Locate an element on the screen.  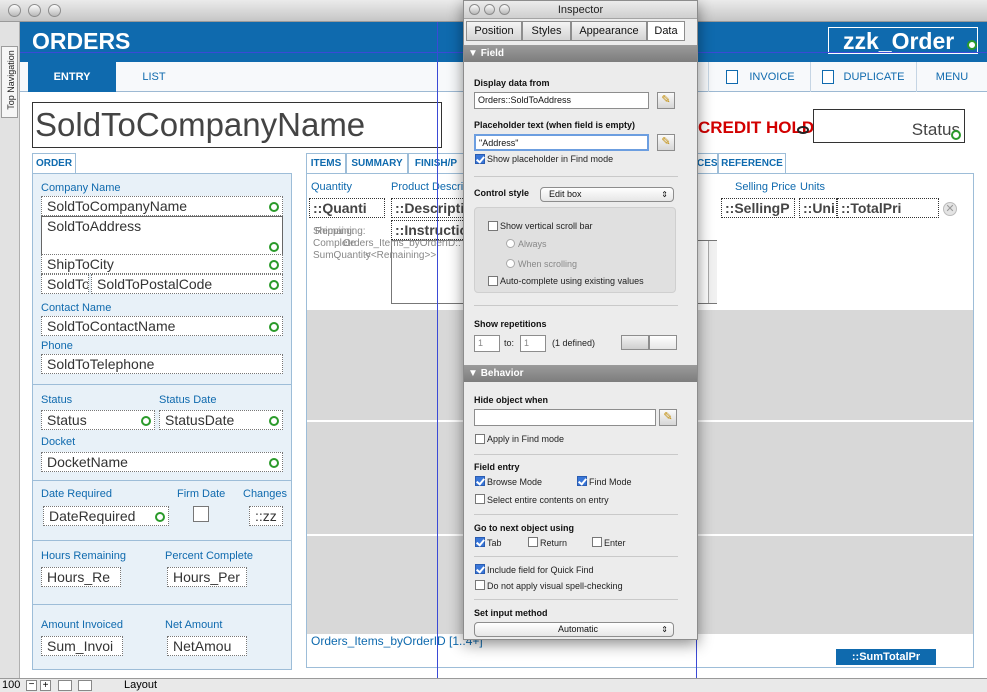
hours-remaining-field: Hours_Re is located at coordinates (81, 577).